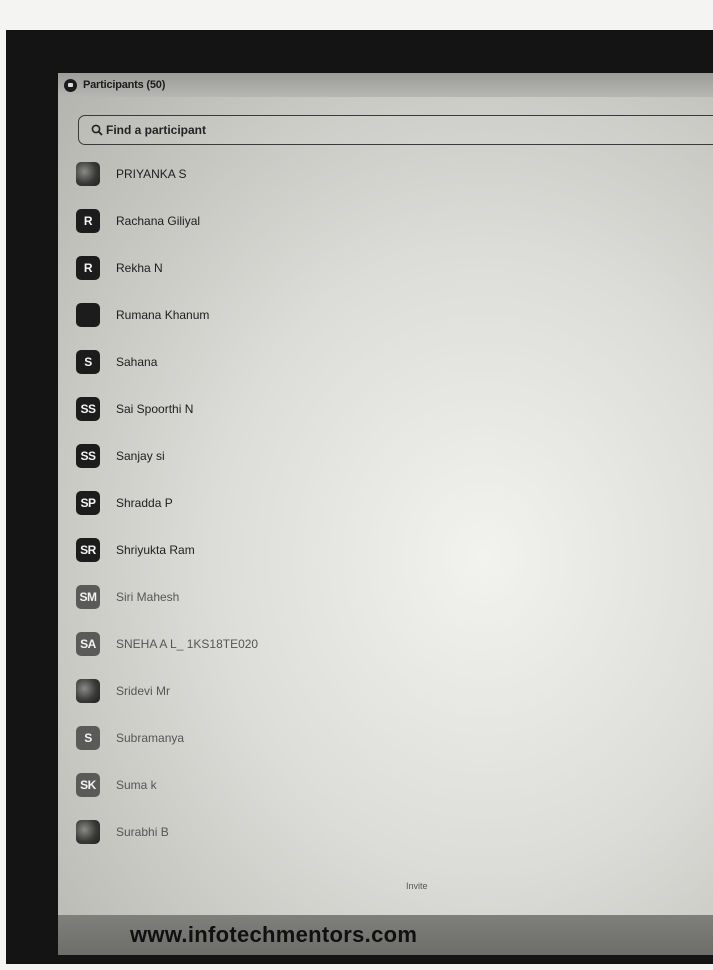 Image resolution: width=713 pixels, height=970 pixels. I want to click on participant-name: Rachana Giliyal, so click(158, 221).